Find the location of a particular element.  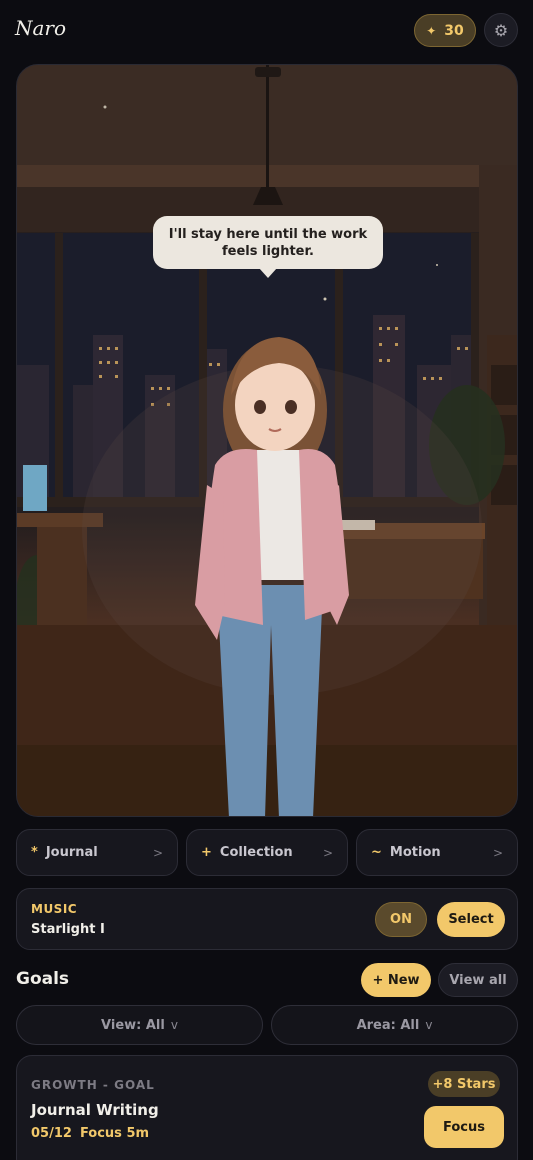

new-goal-button: + New is located at coordinates (396, 980).